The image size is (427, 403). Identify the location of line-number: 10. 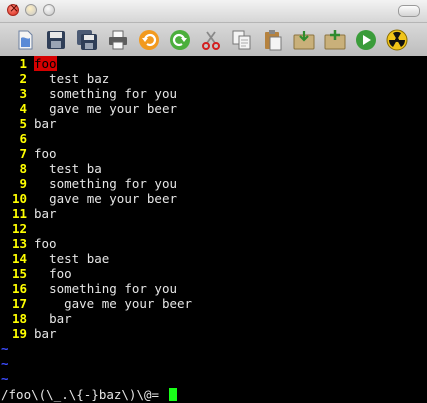
(19, 198).